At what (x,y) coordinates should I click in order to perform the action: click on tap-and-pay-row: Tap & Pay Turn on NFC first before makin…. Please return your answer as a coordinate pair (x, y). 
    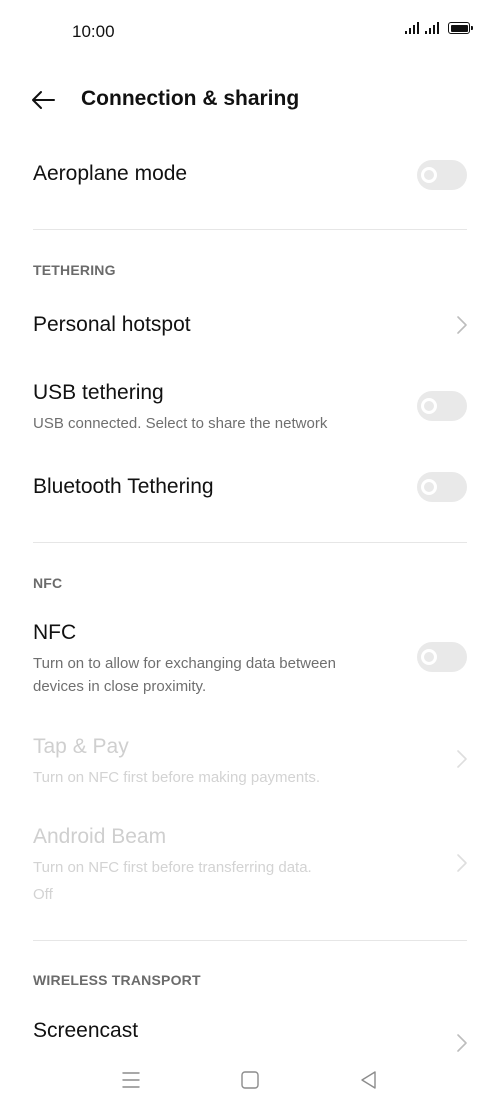
    Looking at the image, I should click on (250, 759).